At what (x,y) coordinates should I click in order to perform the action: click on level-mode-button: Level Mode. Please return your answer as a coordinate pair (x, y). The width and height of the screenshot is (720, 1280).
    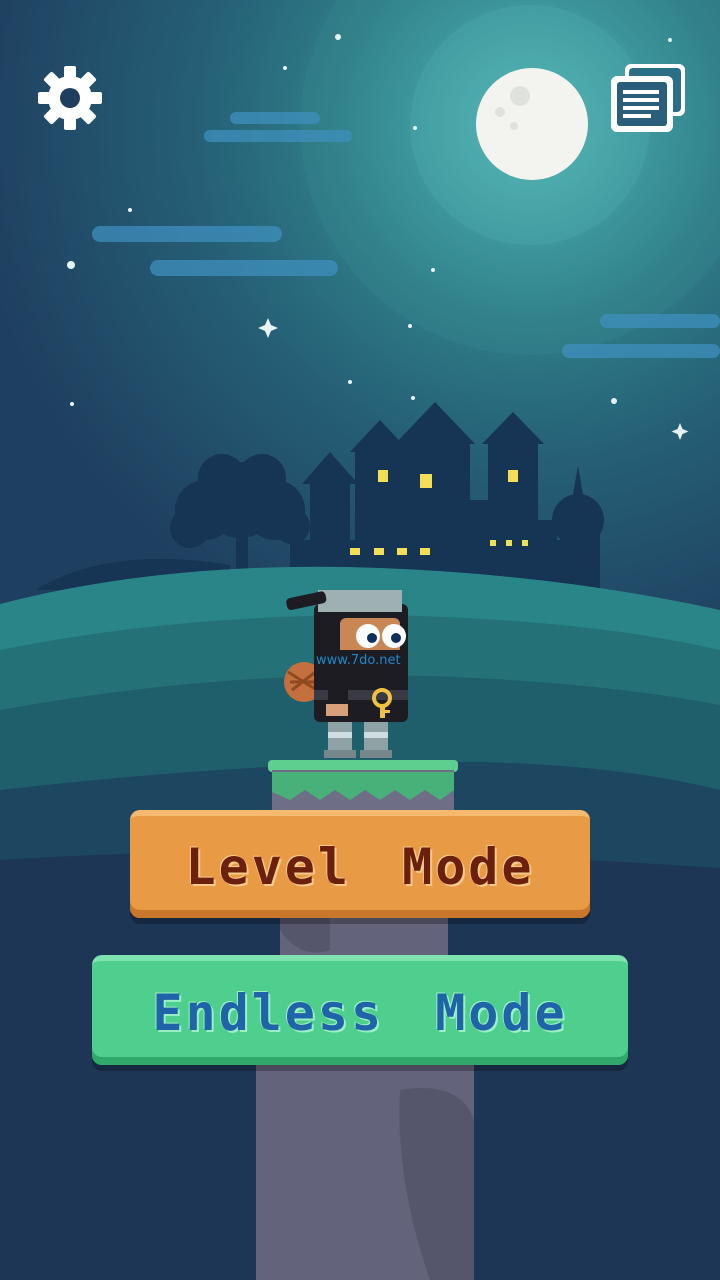
    Looking at the image, I should click on (360, 864).